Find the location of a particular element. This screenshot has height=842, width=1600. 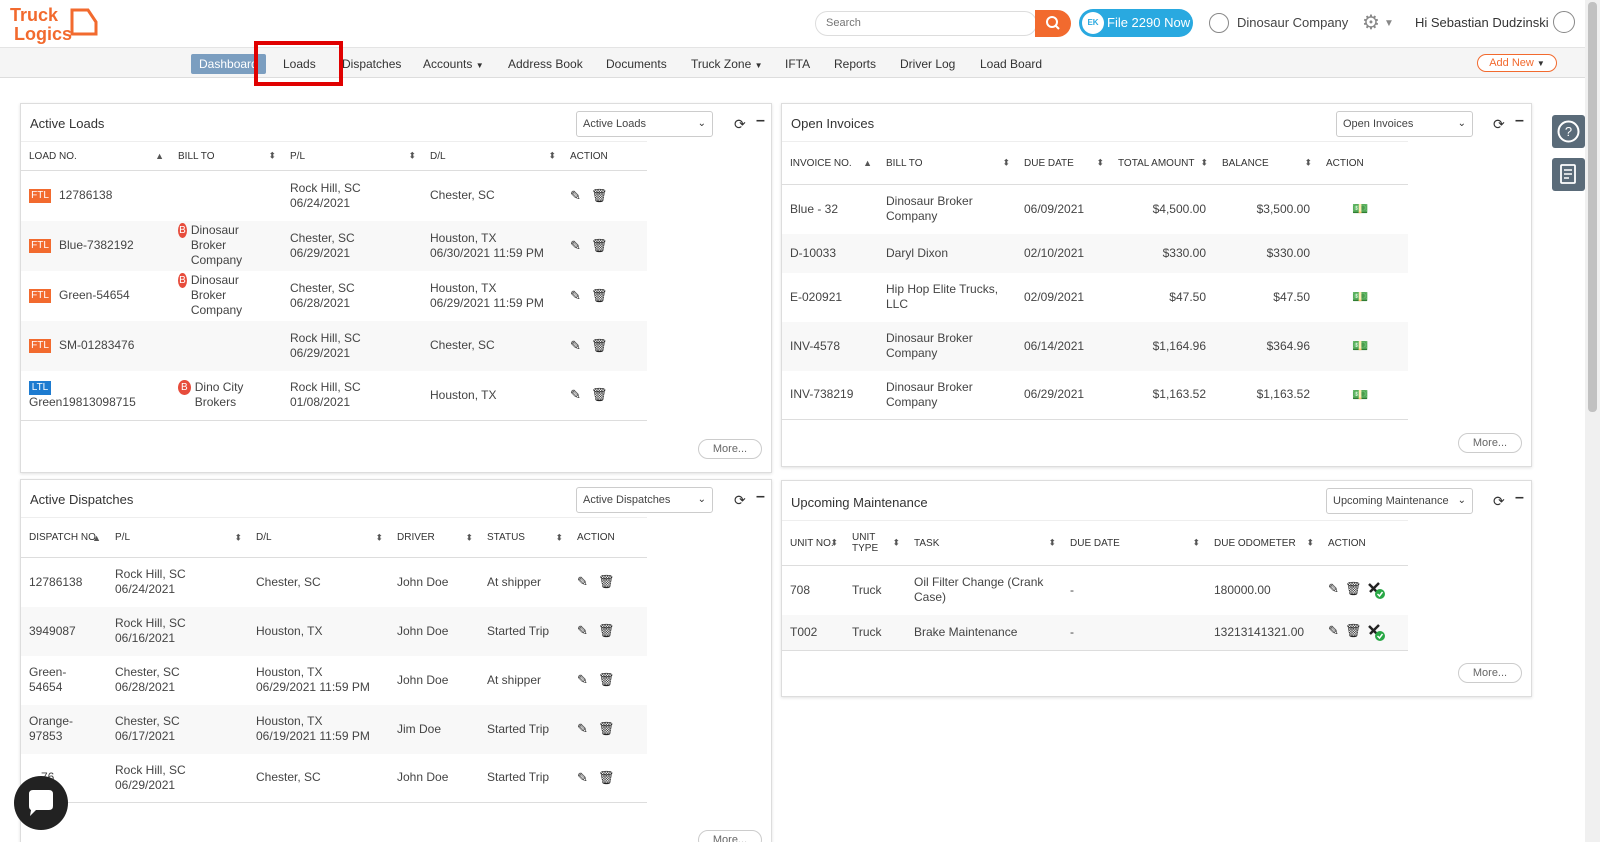

column-header: LOAD NO. ▲ is located at coordinates (95, 156).